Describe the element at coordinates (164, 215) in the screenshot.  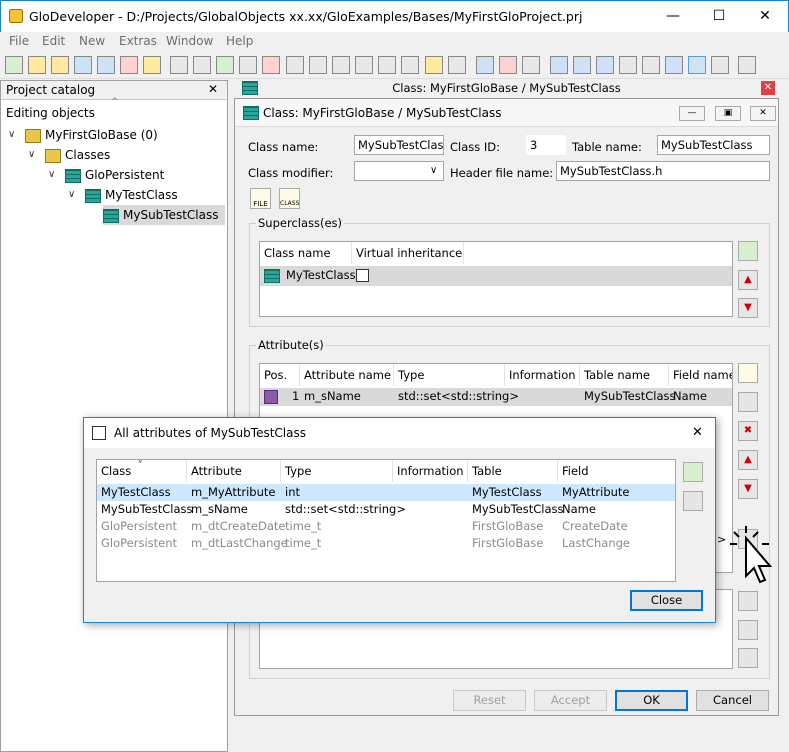
I see `tree-item-mysubtestclass: MySubTestClass` at that location.